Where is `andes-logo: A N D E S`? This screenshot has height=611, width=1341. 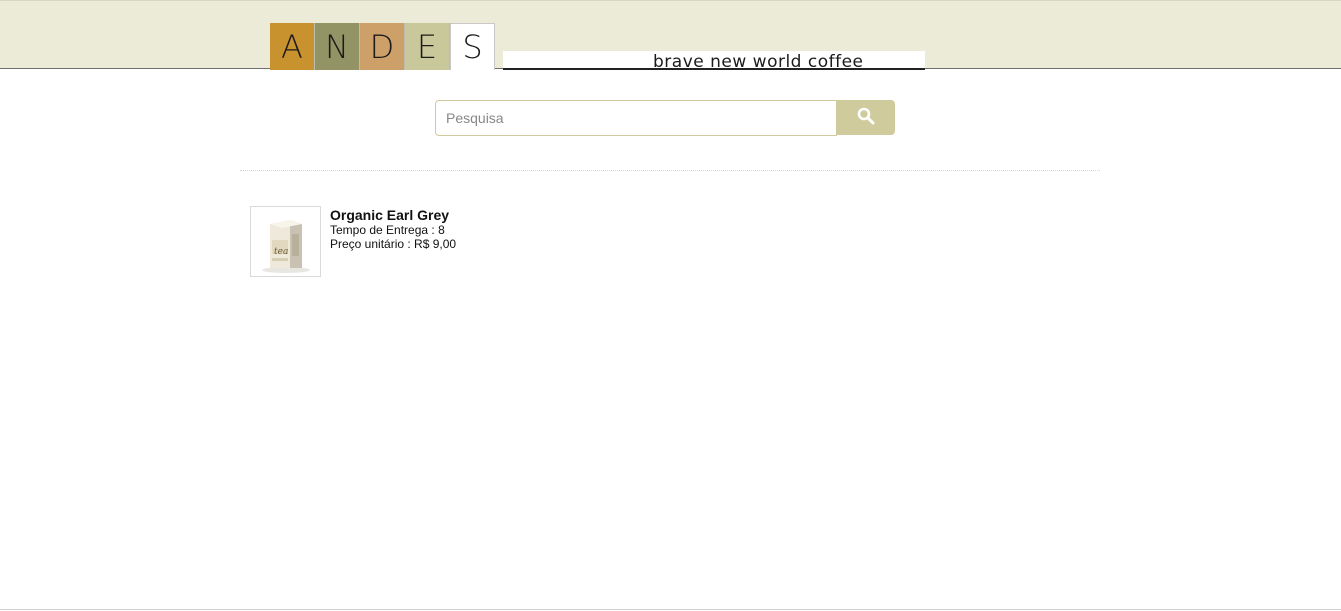 andes-logo: A N D E S is located at coordinates (382, 46).